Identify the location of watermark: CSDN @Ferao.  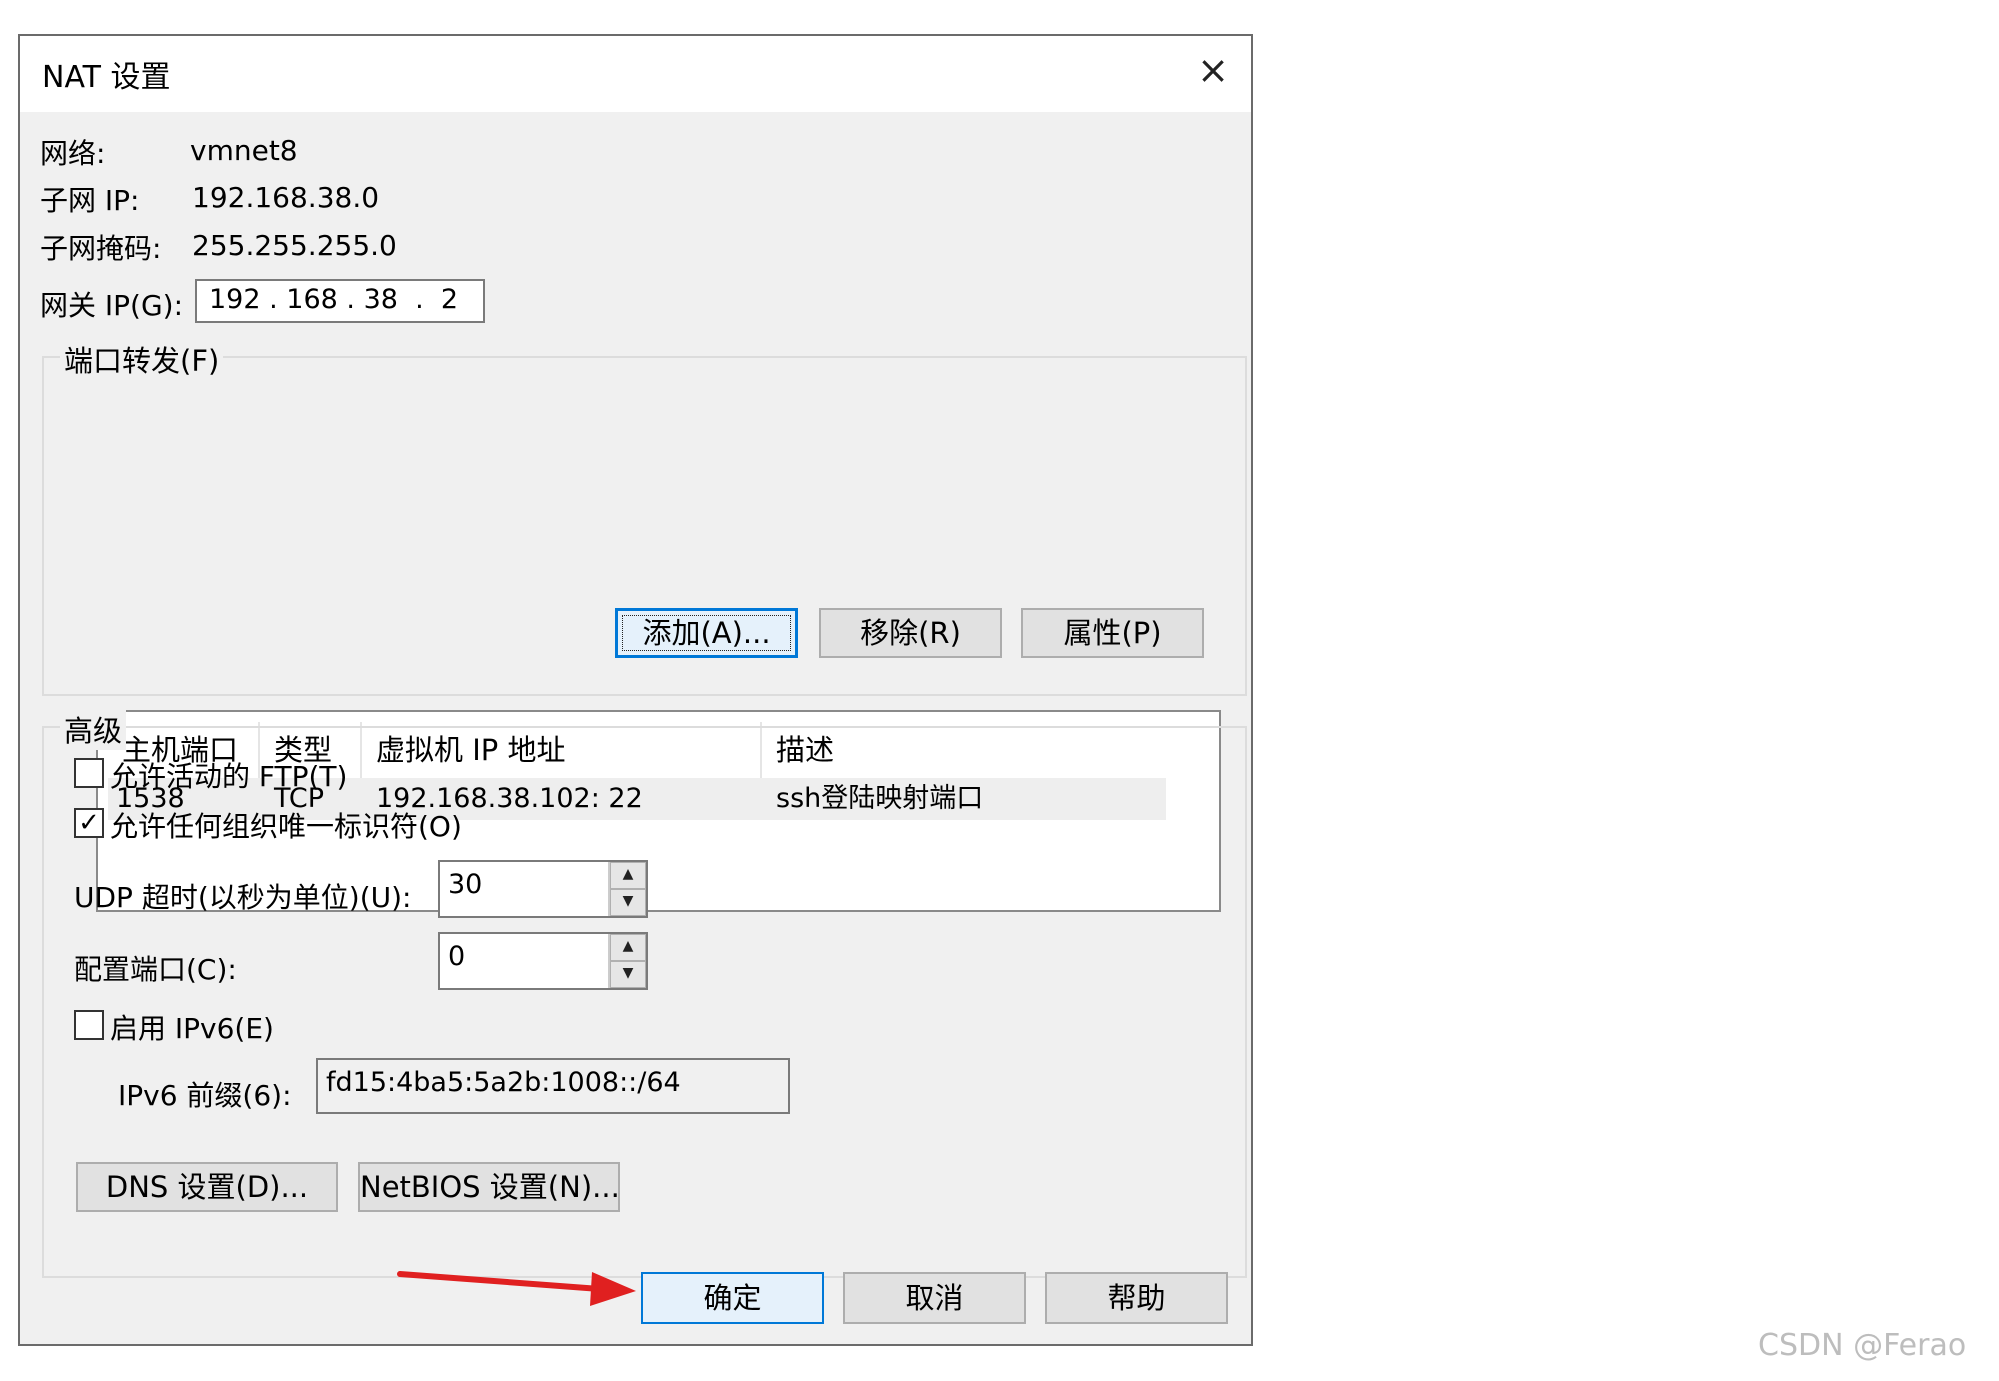
(1862, 1345).